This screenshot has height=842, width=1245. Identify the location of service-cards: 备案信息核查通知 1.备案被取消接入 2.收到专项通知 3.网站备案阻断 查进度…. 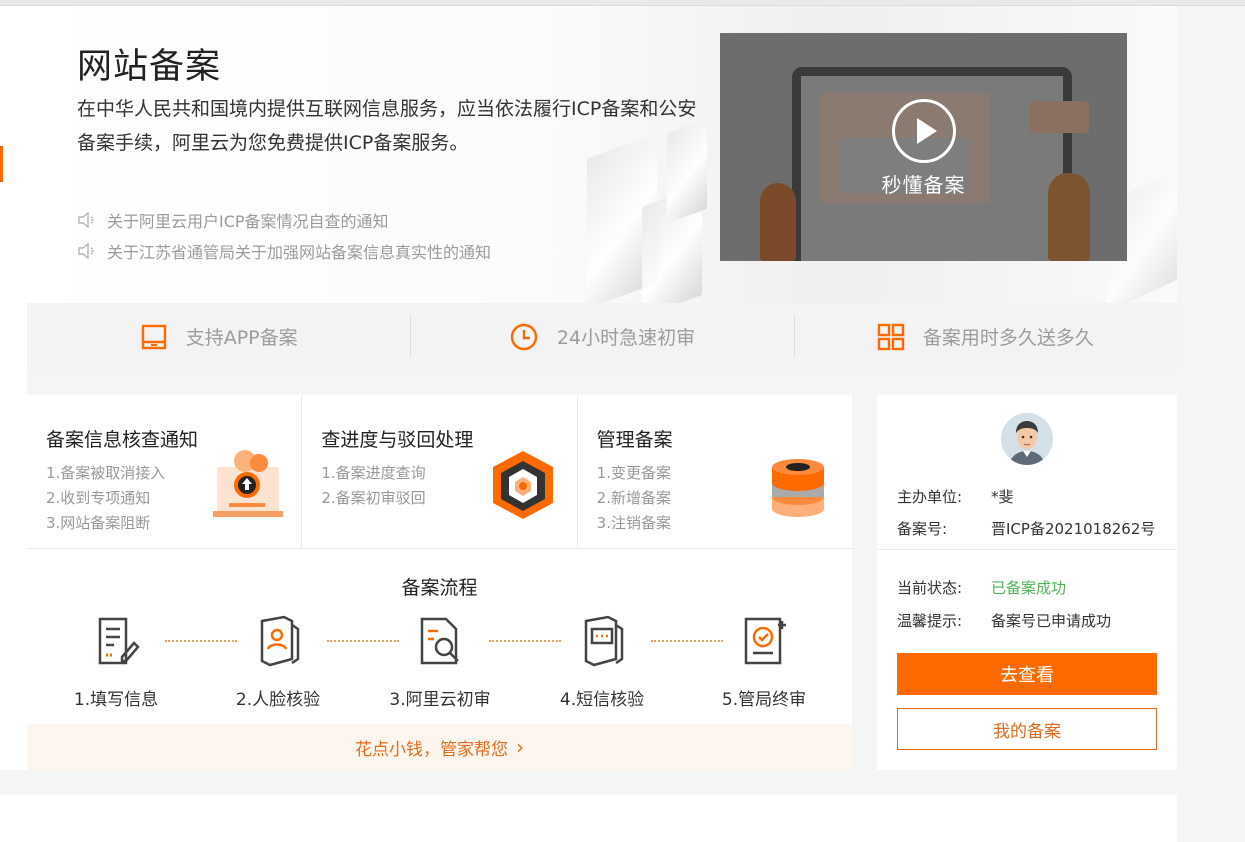
(439, 472).